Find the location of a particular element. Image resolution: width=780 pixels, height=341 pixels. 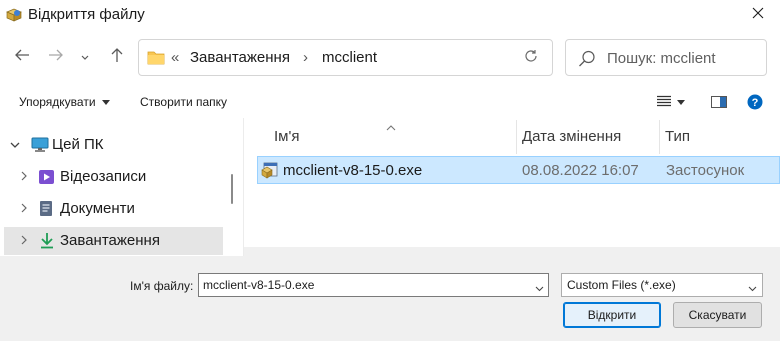

app-icon is located at coordinates (14, 15).